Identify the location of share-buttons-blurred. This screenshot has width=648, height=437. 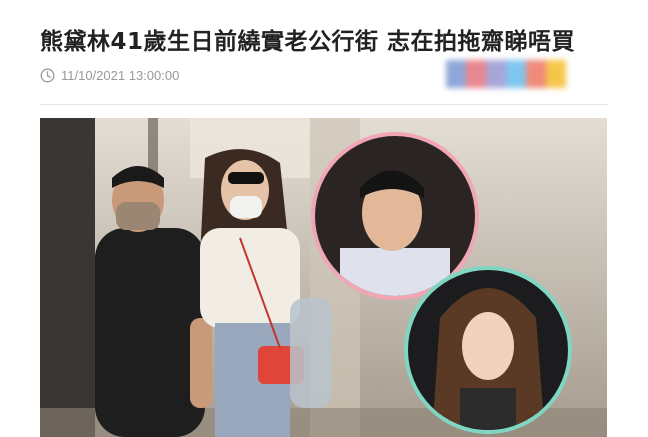
(506, 74).